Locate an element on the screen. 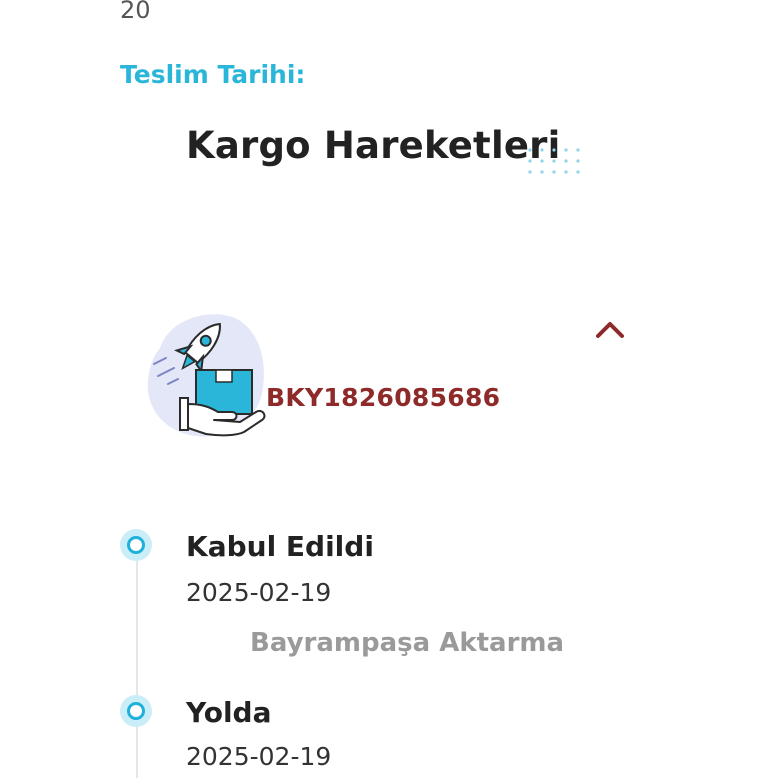 This screenshot has height=778, width=768. delivery-date-label: Teslim Tarihi: is located at coordinates (213, 74).